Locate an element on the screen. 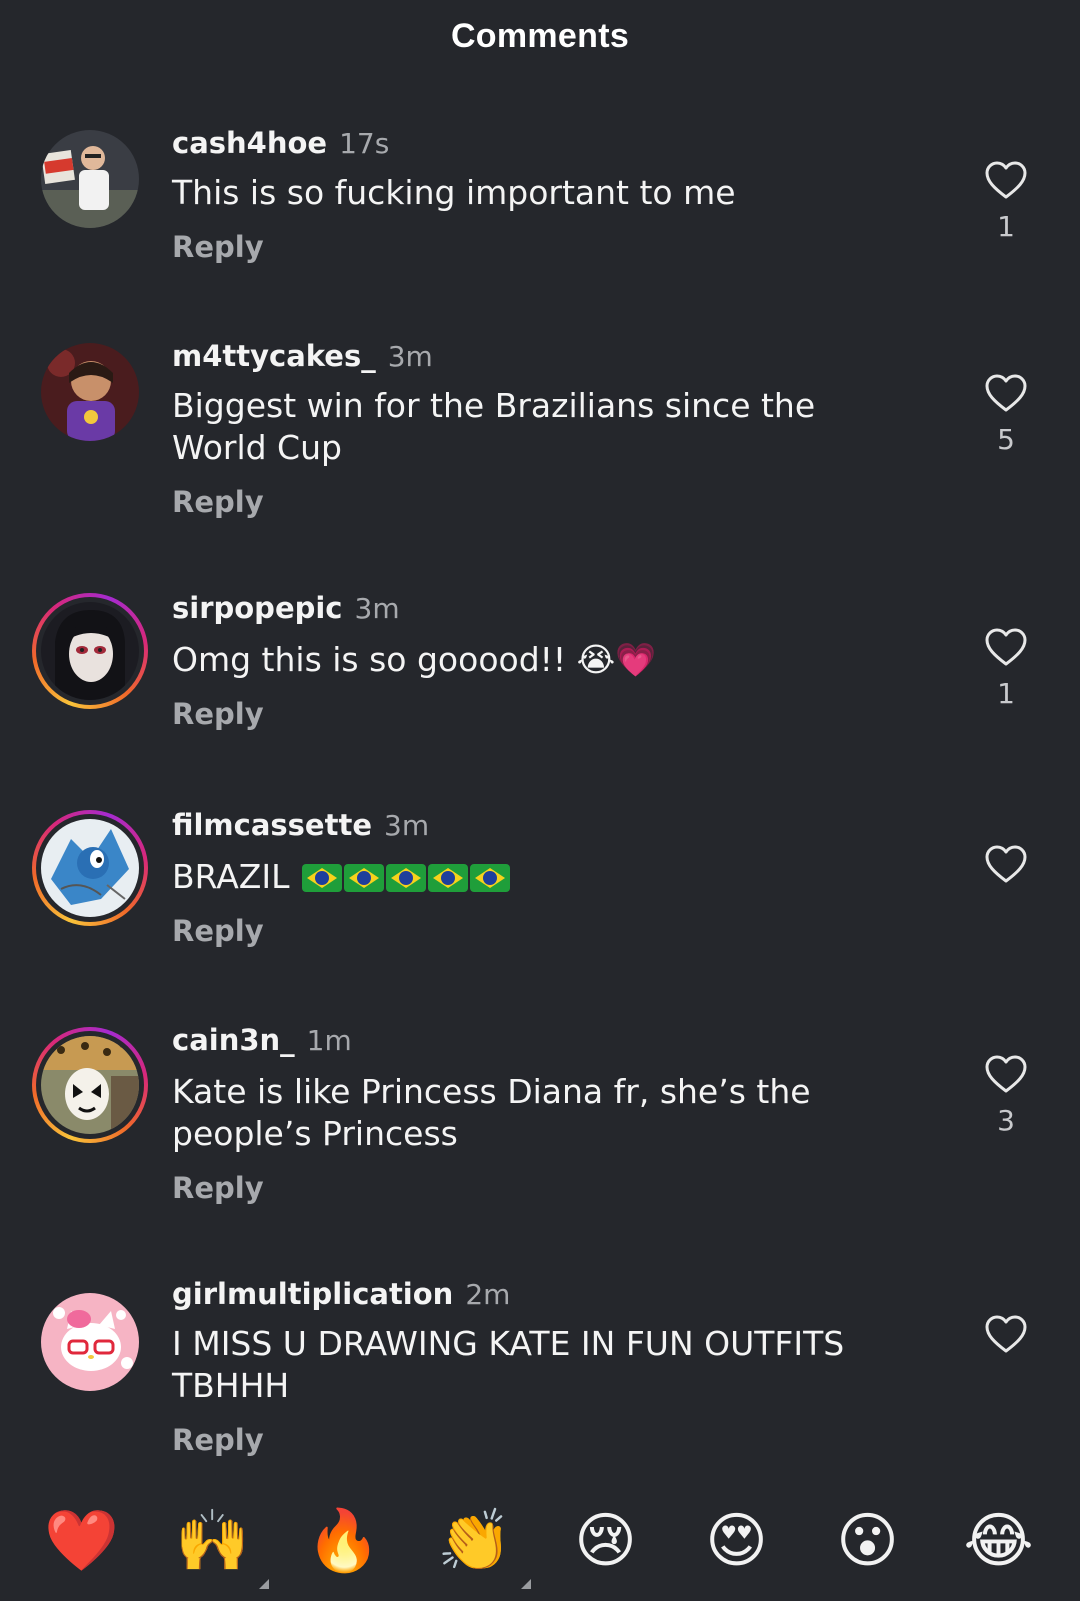 The width and height of the screenshot is (1080, 1601). raising-hands-emoji: 🙌 is located at coordinates (220, 1544).